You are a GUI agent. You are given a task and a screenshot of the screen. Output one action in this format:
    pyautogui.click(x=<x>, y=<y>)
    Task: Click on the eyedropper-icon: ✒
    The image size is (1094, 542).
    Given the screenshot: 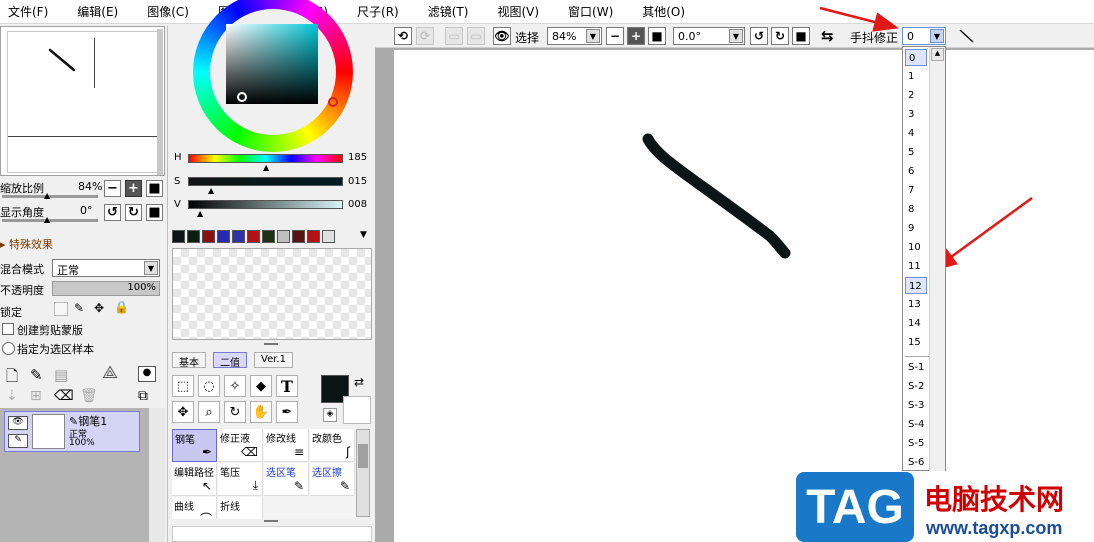 What is the action you would take?
    pyautogui.click(x=287, y=412)
    